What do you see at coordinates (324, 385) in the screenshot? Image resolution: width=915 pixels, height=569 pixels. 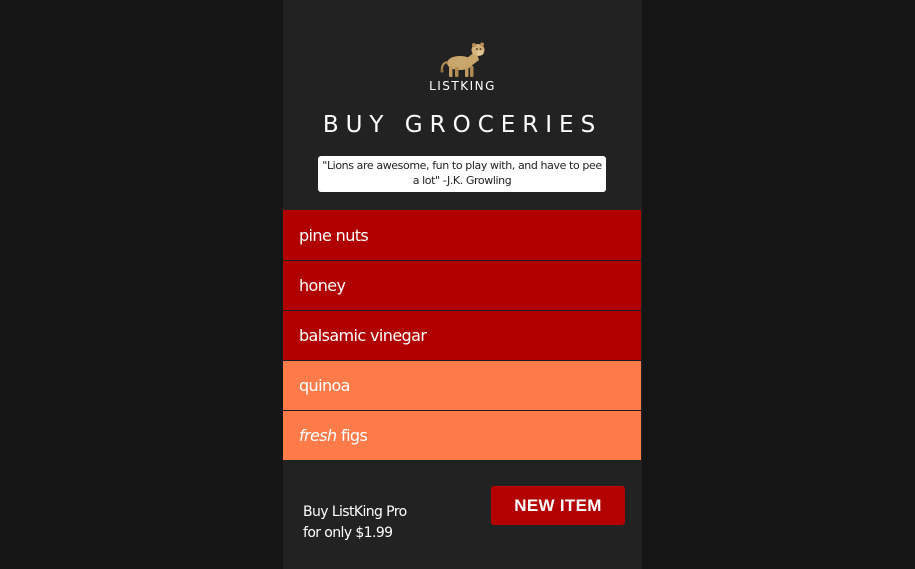 I see `list-item-label: quinoa` at bounding box center [324, 385].